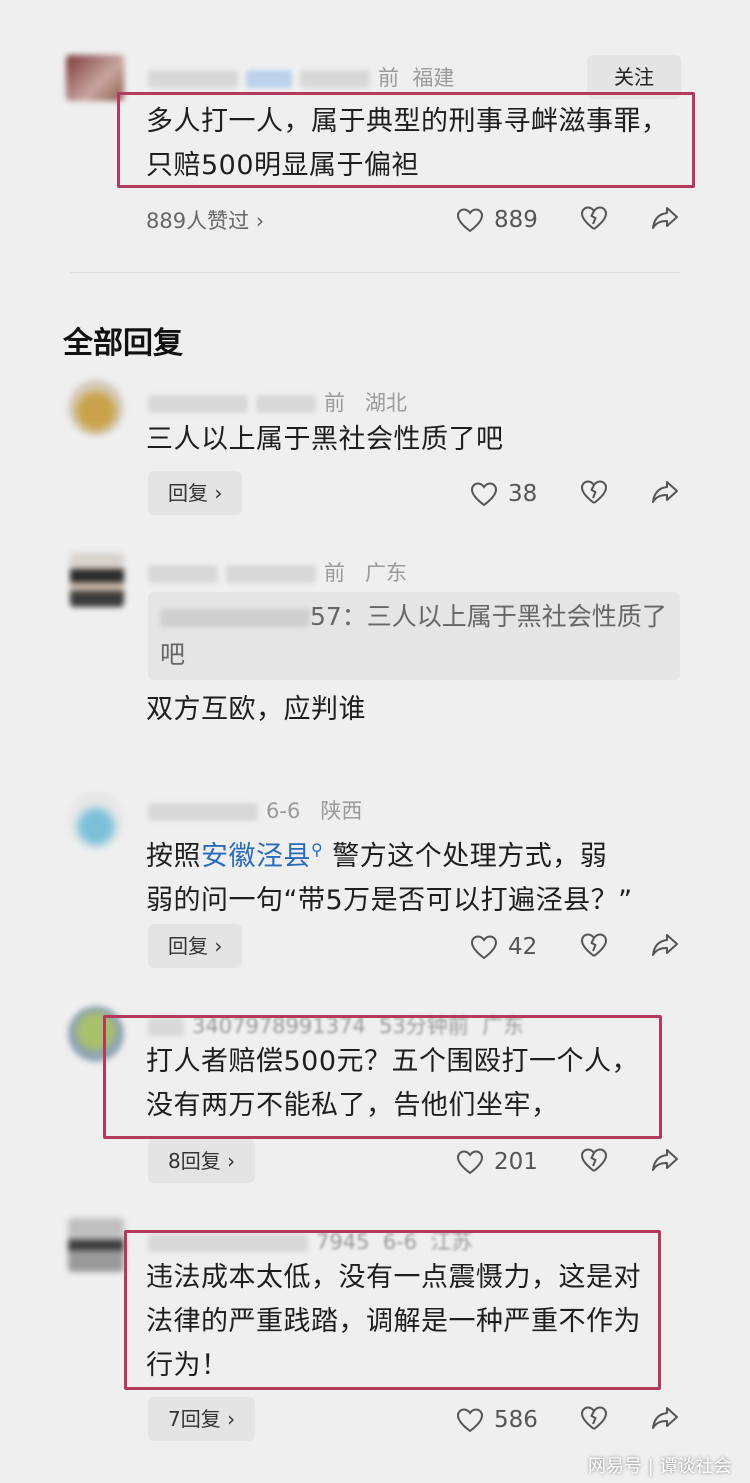  Describe the element at coordinates (433, 78) in the screenshot. I see `location: 福建` at that location.